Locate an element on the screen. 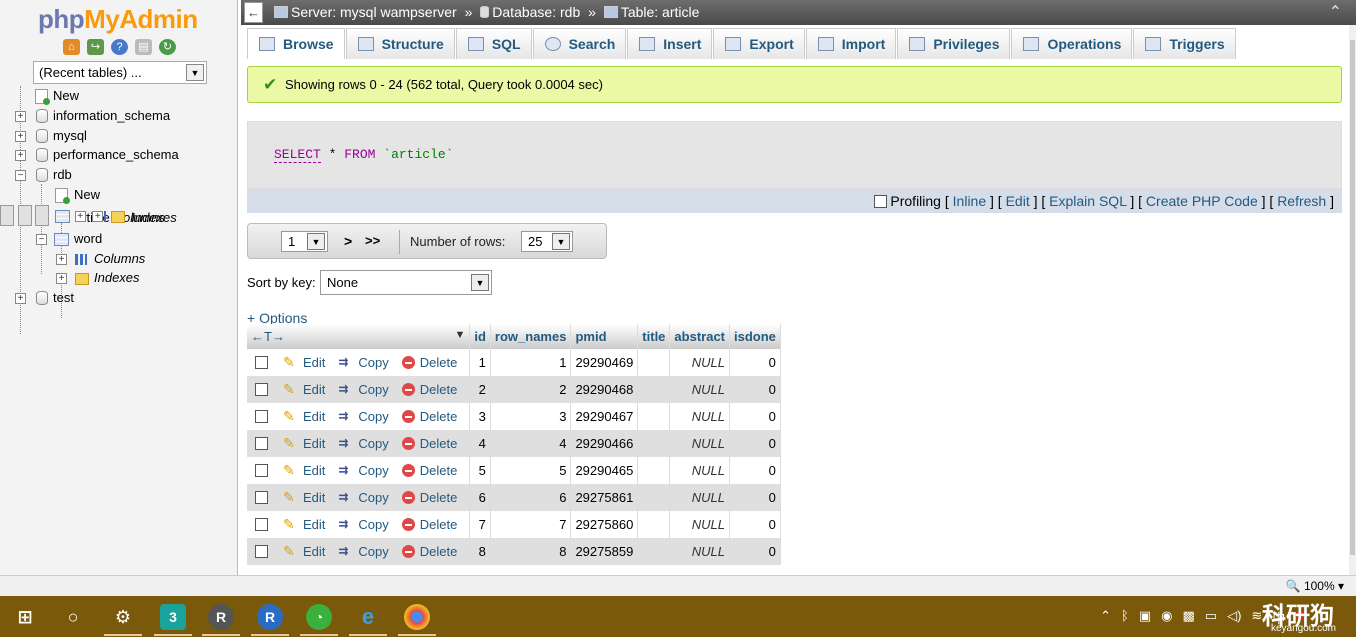 The image size is (1356, 637). cell-pmid: 29290466 is located at coordinates (604, 443).